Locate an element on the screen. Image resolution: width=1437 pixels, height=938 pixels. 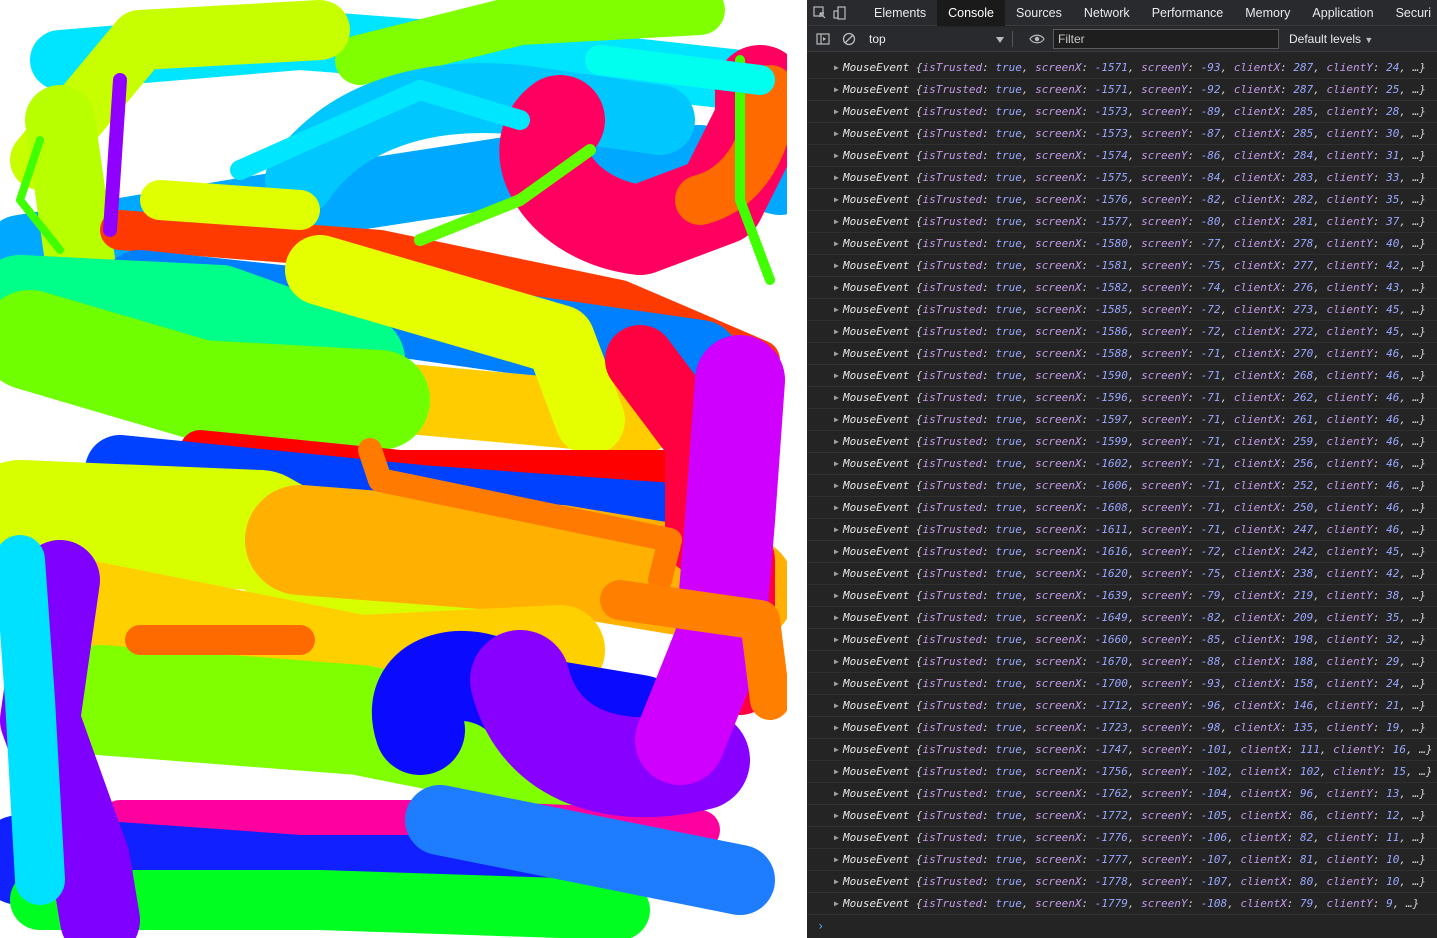
log-levels-dropdown: Default levels ▼ is located at coordinates (1331, 39).